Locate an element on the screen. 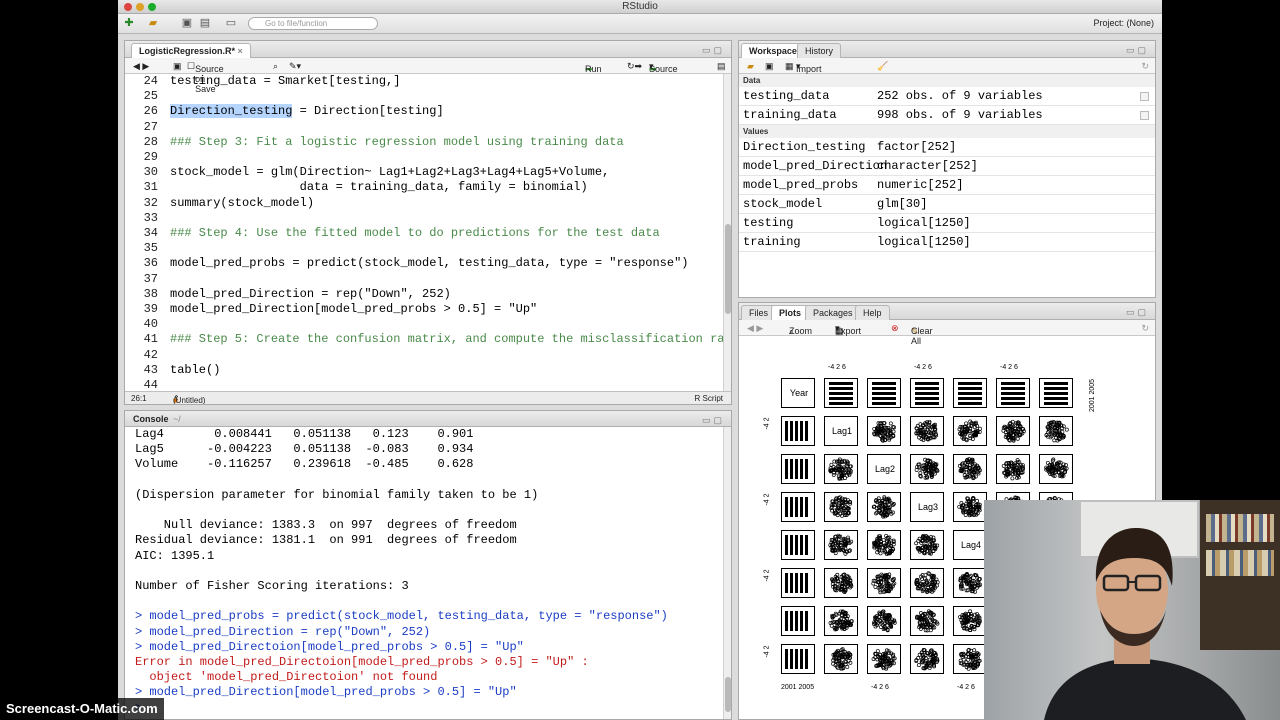 This screenshot has height=720, width=1280. open-file-icon: ▰ is located at coordinates (153, 23).